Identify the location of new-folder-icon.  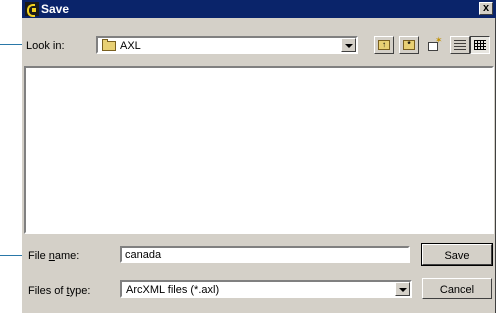
(435, 43).